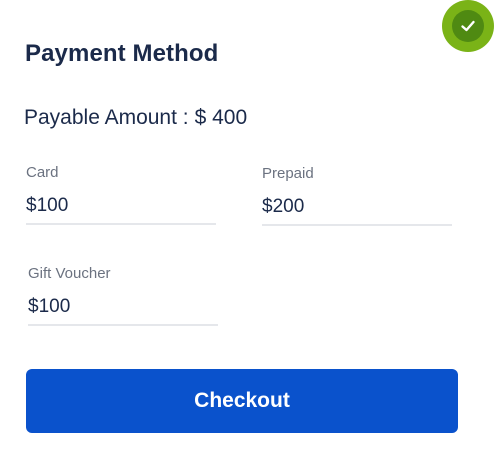 The height and width of the screenshot is (460, 494). I want to click on check-icon, so click(468, 26).